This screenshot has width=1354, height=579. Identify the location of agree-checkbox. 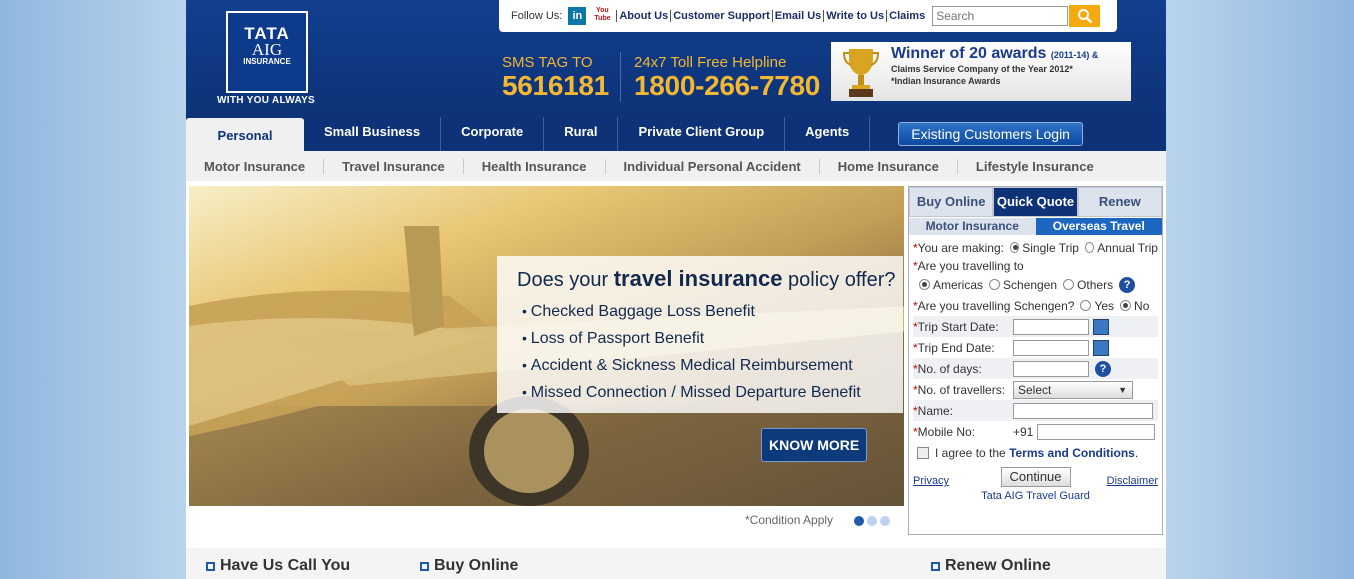
(923, 452).